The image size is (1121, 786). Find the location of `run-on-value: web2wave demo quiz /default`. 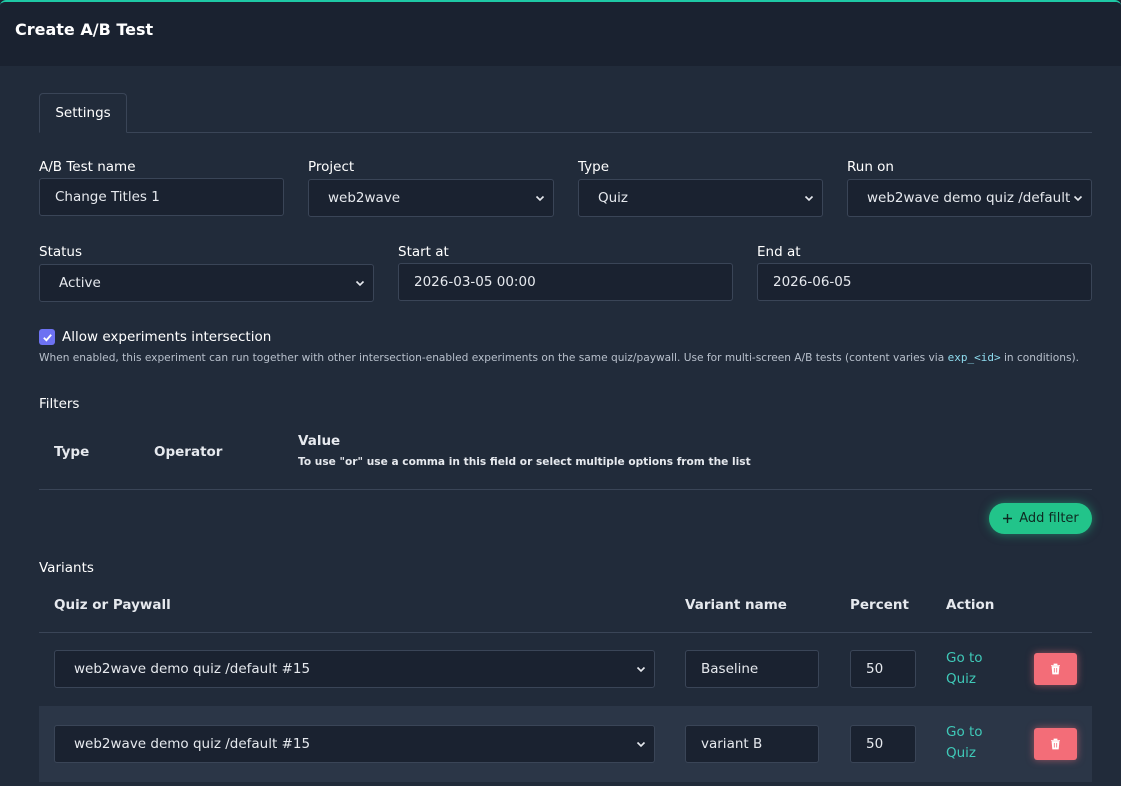

run-on-value: web2wave demo quiz /default is located at coordinates (969, 198).